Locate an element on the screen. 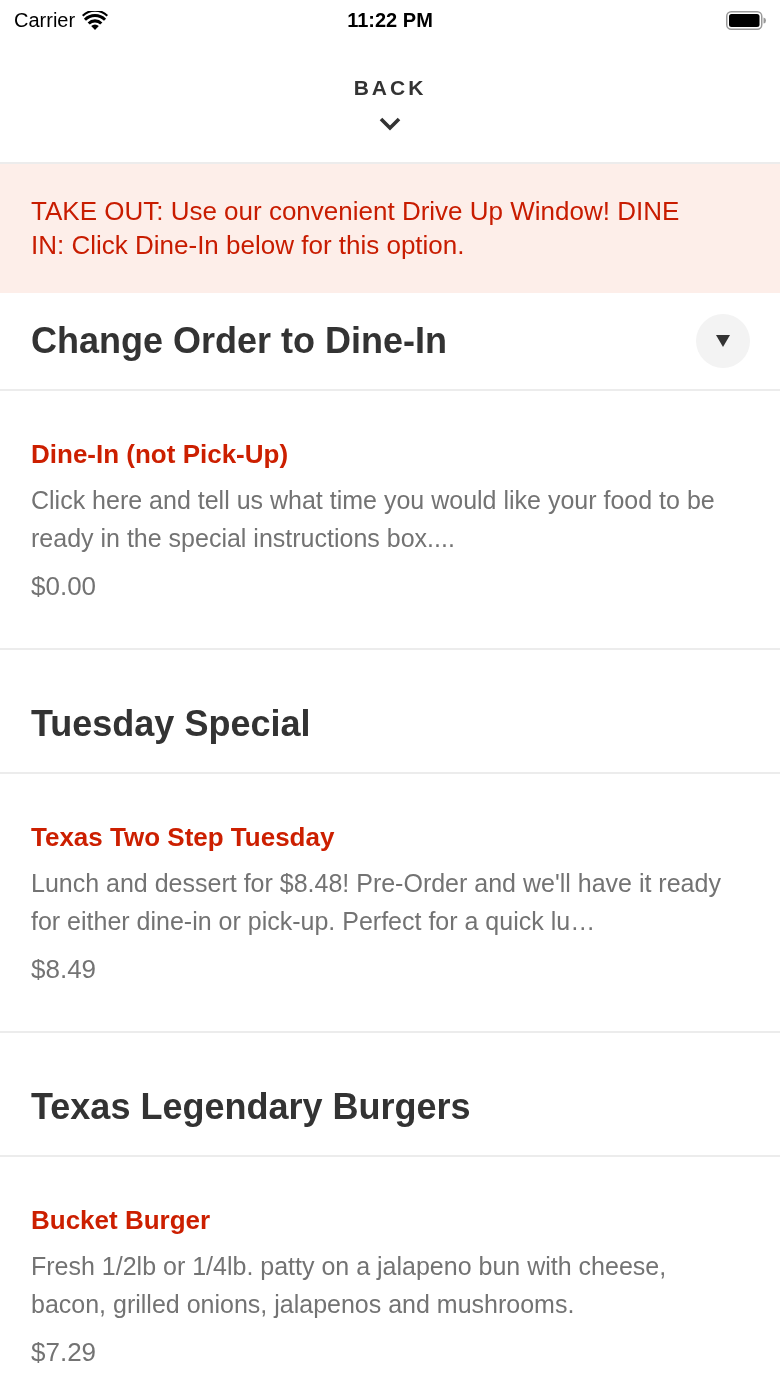 This screenshot has width=780, height=1387. item-price: $0.00 is located at coordinates (64, 586).